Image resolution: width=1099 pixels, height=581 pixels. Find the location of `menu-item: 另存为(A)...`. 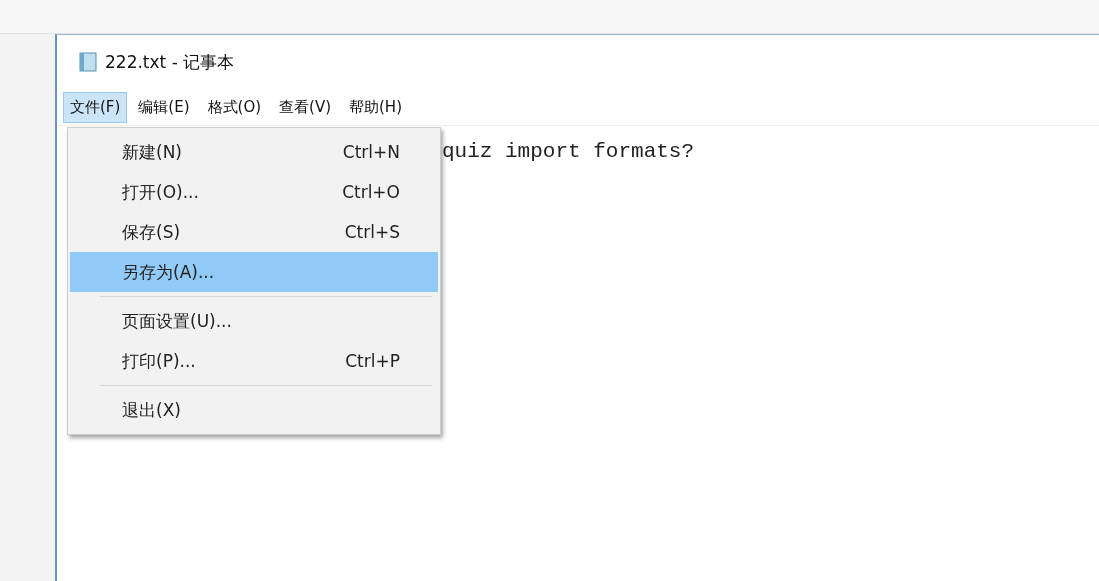

menu-item: 另存为(A)... is located at coordinates (254, 272).